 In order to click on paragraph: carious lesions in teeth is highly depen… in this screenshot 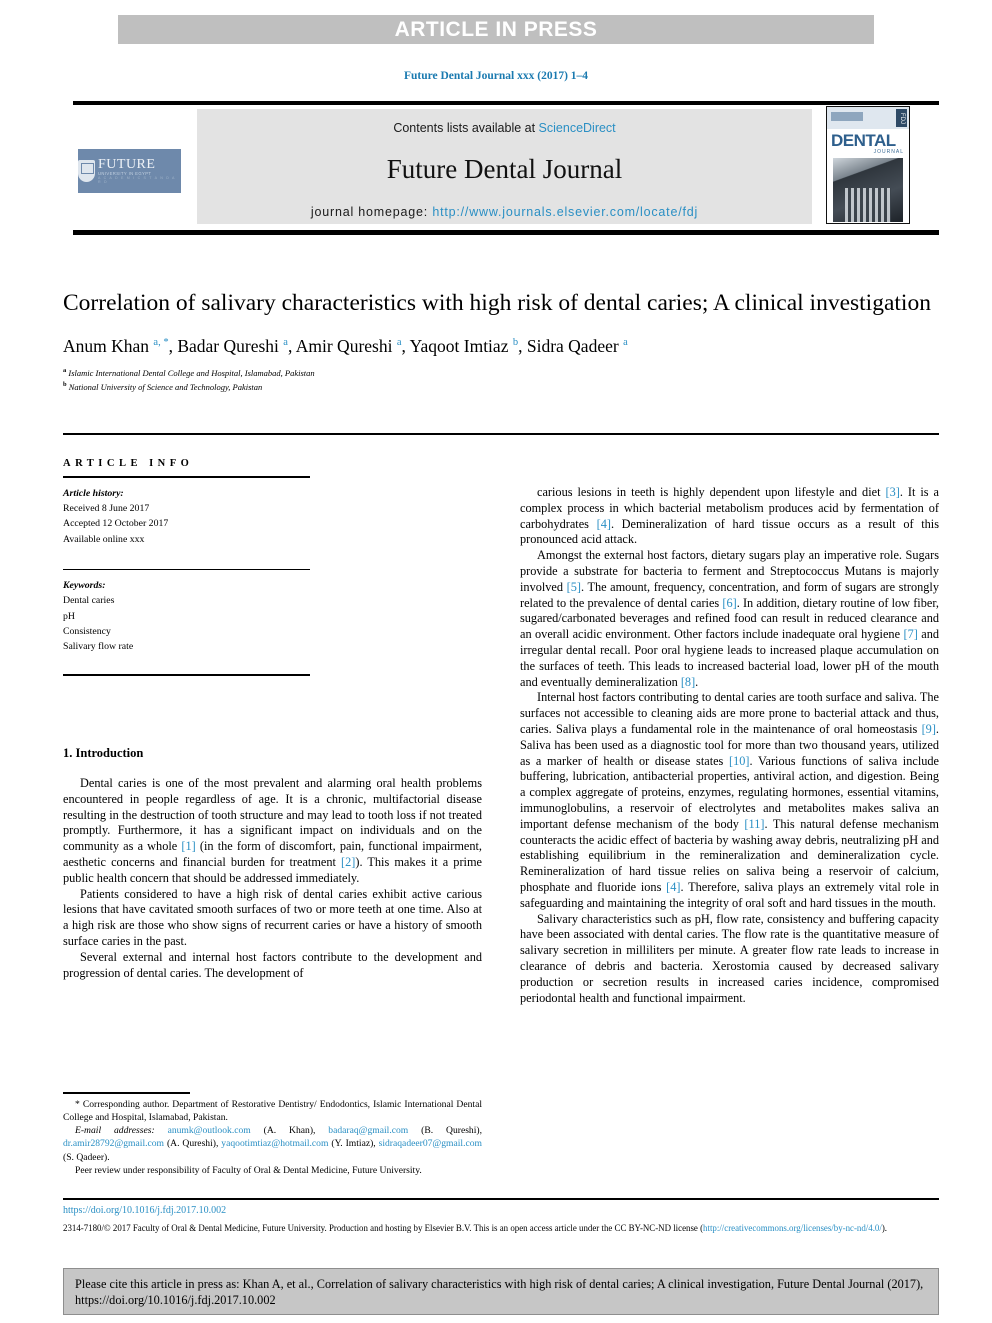, I will do `click(729, 516)`.